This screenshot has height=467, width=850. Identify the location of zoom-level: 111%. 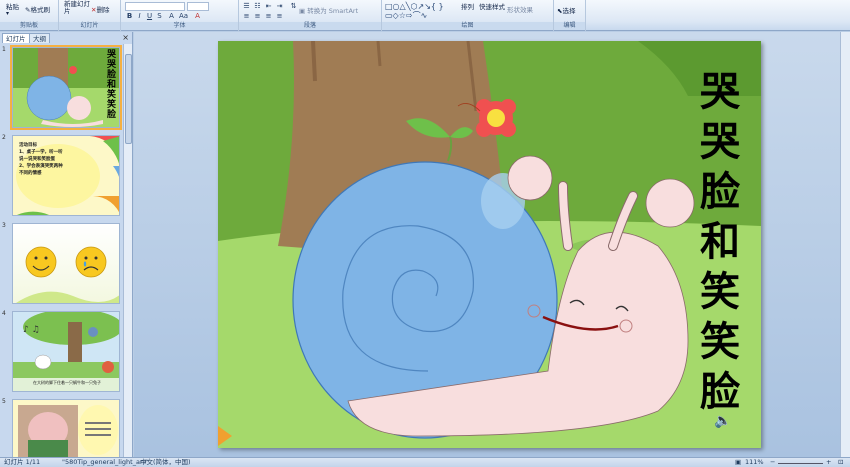
(754, 462).